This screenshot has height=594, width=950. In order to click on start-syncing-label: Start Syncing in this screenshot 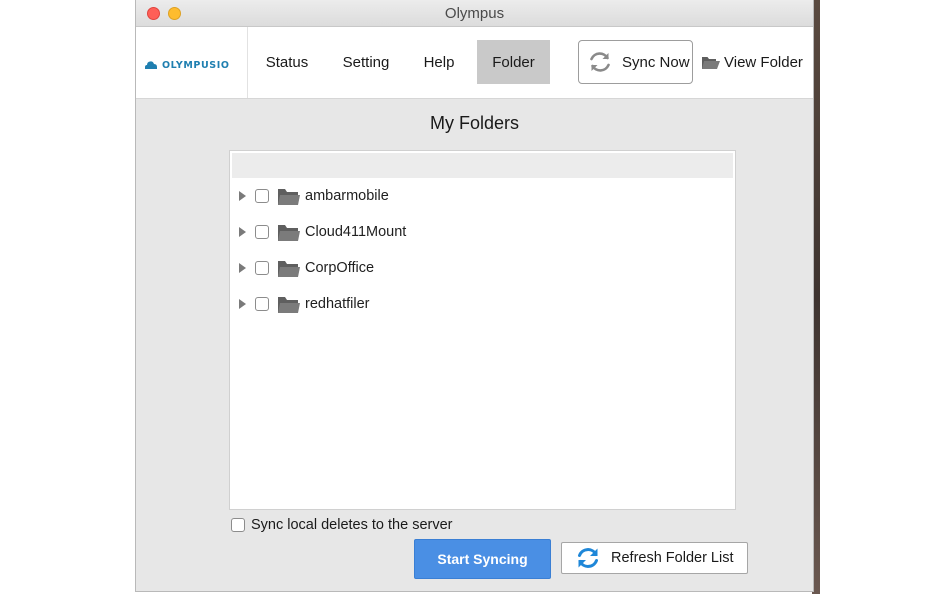, I will do `click(482, 559)`.